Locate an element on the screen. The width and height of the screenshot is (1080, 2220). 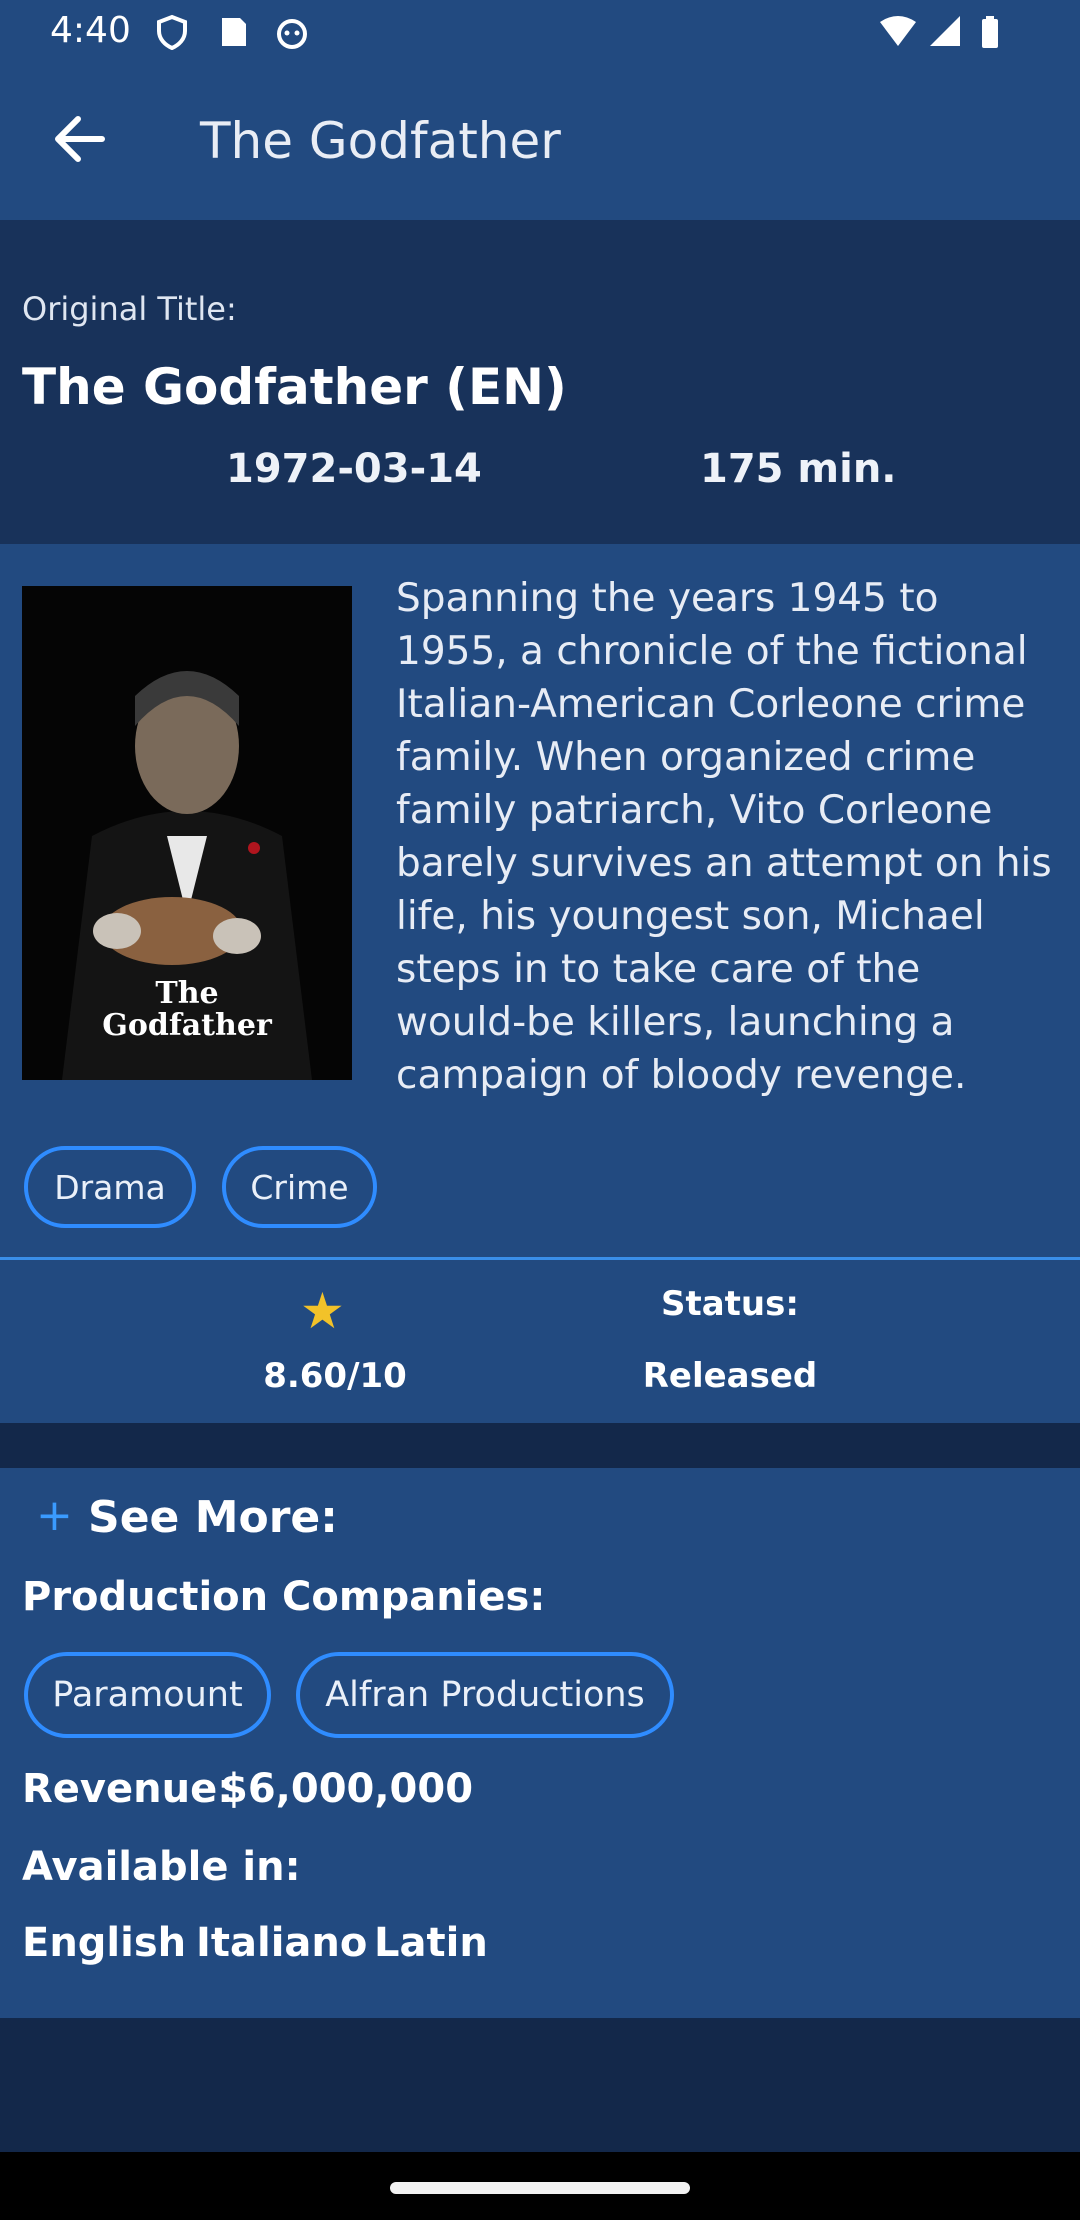
poster-title: The Godfather is located at coordinates (187, 1009).